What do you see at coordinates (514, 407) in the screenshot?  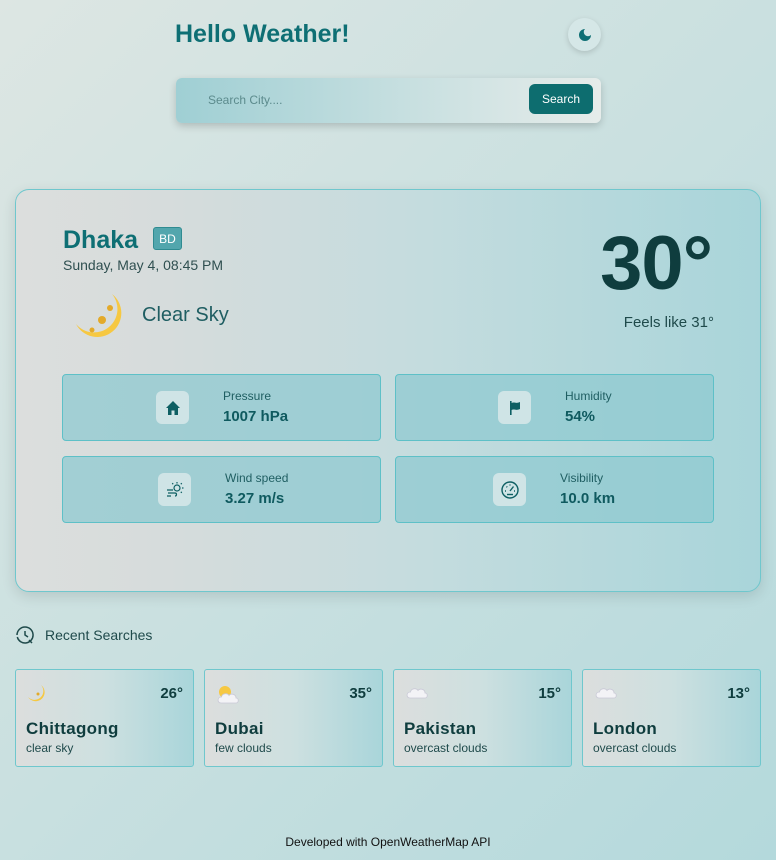 I see `flag-icon` at bounding box center [514, 407].